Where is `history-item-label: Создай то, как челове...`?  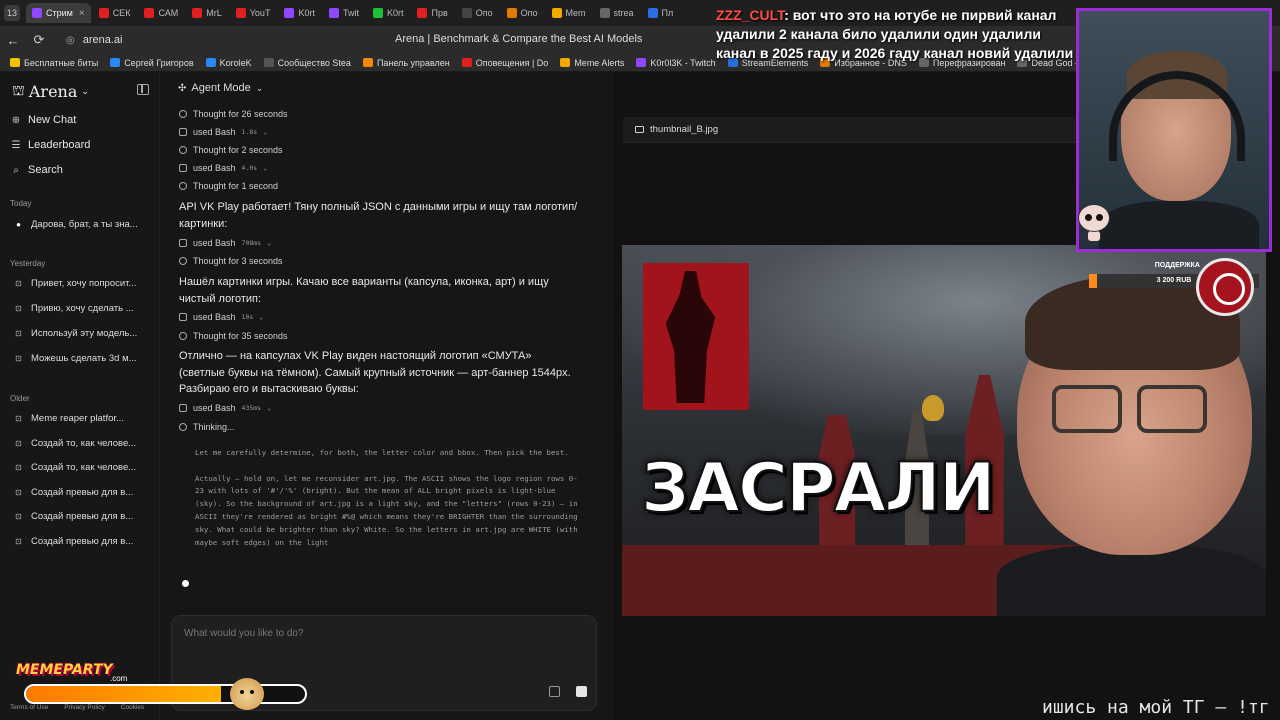 history-item-label: Создай то, как челове... is located at coordinates (84, 443).